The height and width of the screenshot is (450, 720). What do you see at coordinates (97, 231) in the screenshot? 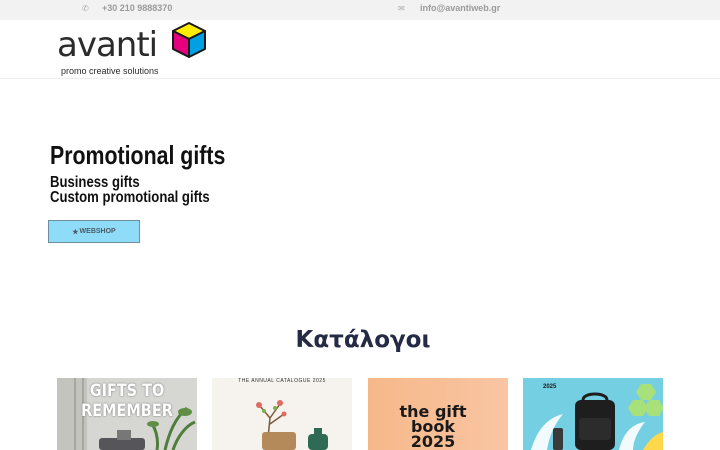
I see `webshop-button-label: WEBSHOP` at bounding box center [97, 231].